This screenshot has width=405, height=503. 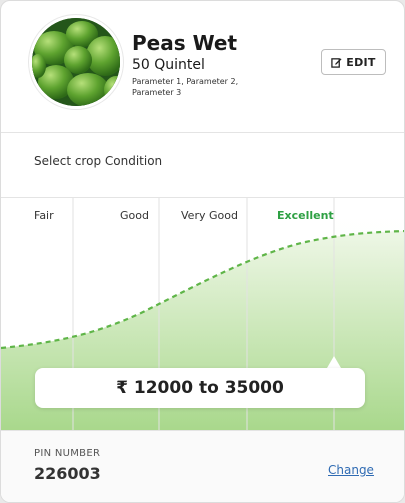 What do you see at coordinates (185, 43) in the screenshot?
I see `product-name: Peas Wet` at bounding box center [185, 43].